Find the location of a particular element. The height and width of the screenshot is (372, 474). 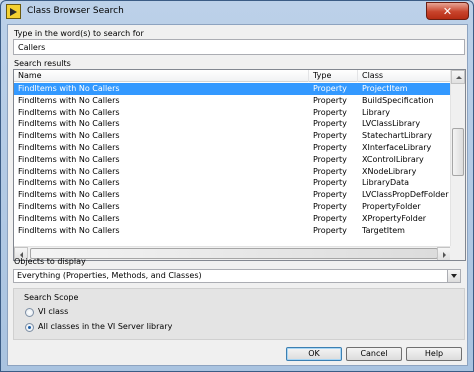

results-header: Name Type Class is located at coordinates (232, 76).